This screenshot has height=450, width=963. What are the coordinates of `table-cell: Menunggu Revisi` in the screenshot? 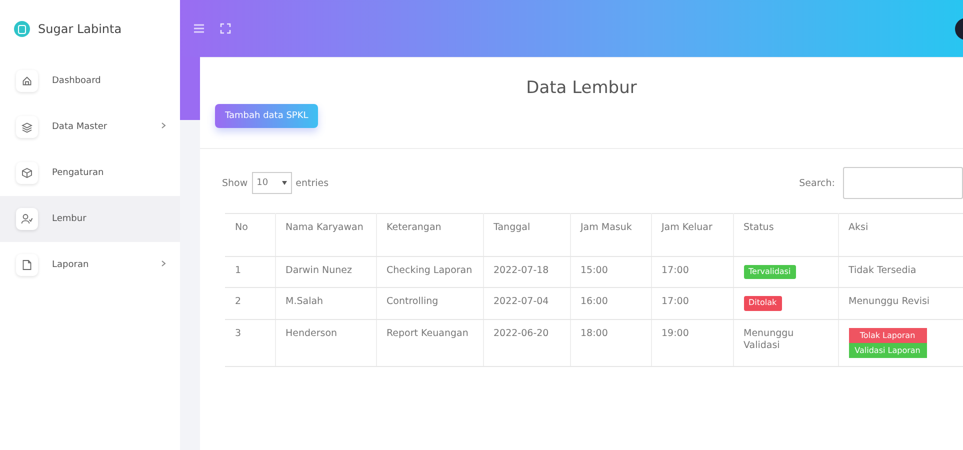 It's located at (900, 304).